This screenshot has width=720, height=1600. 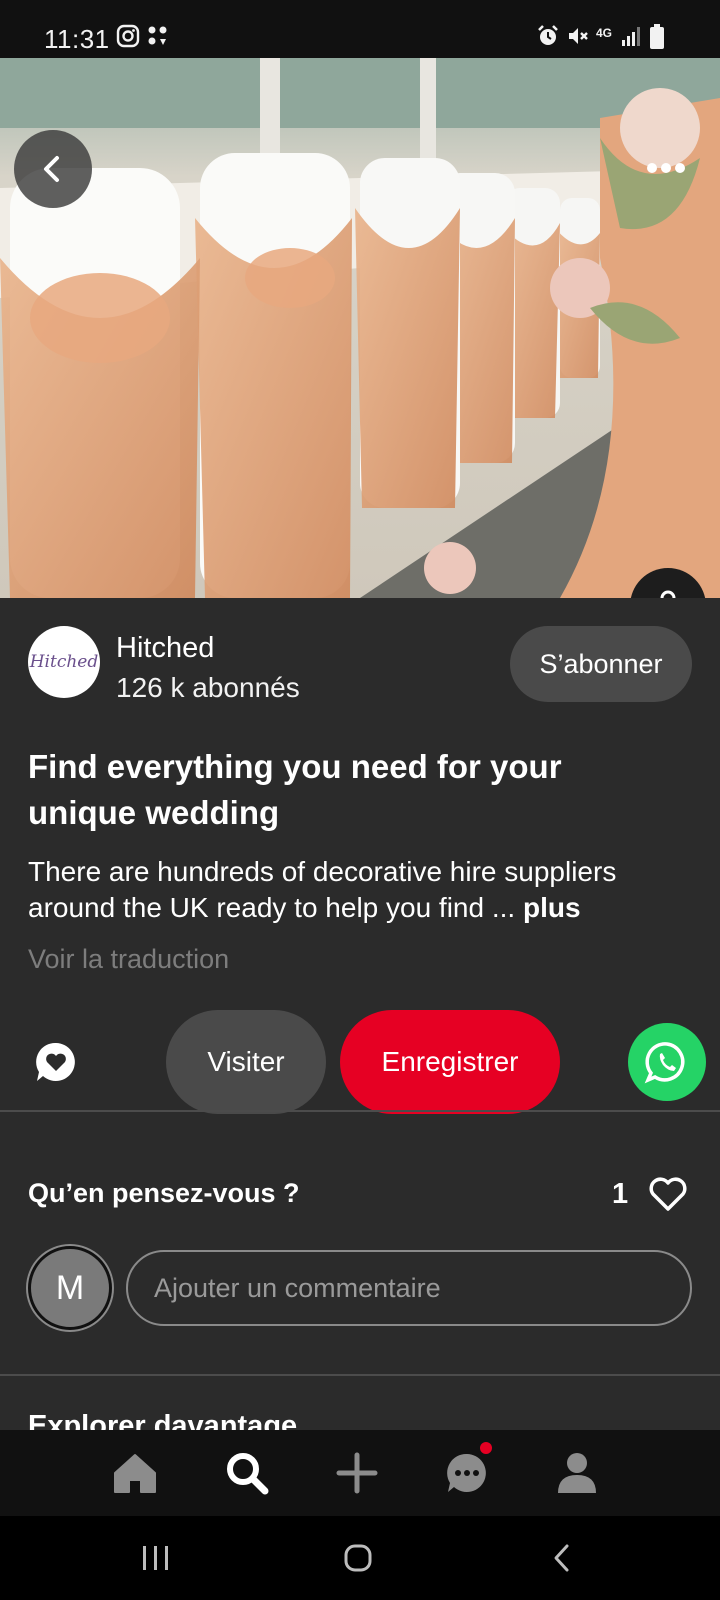 I want to click on follow-button: S’abonner, so click(x=601, y=664).